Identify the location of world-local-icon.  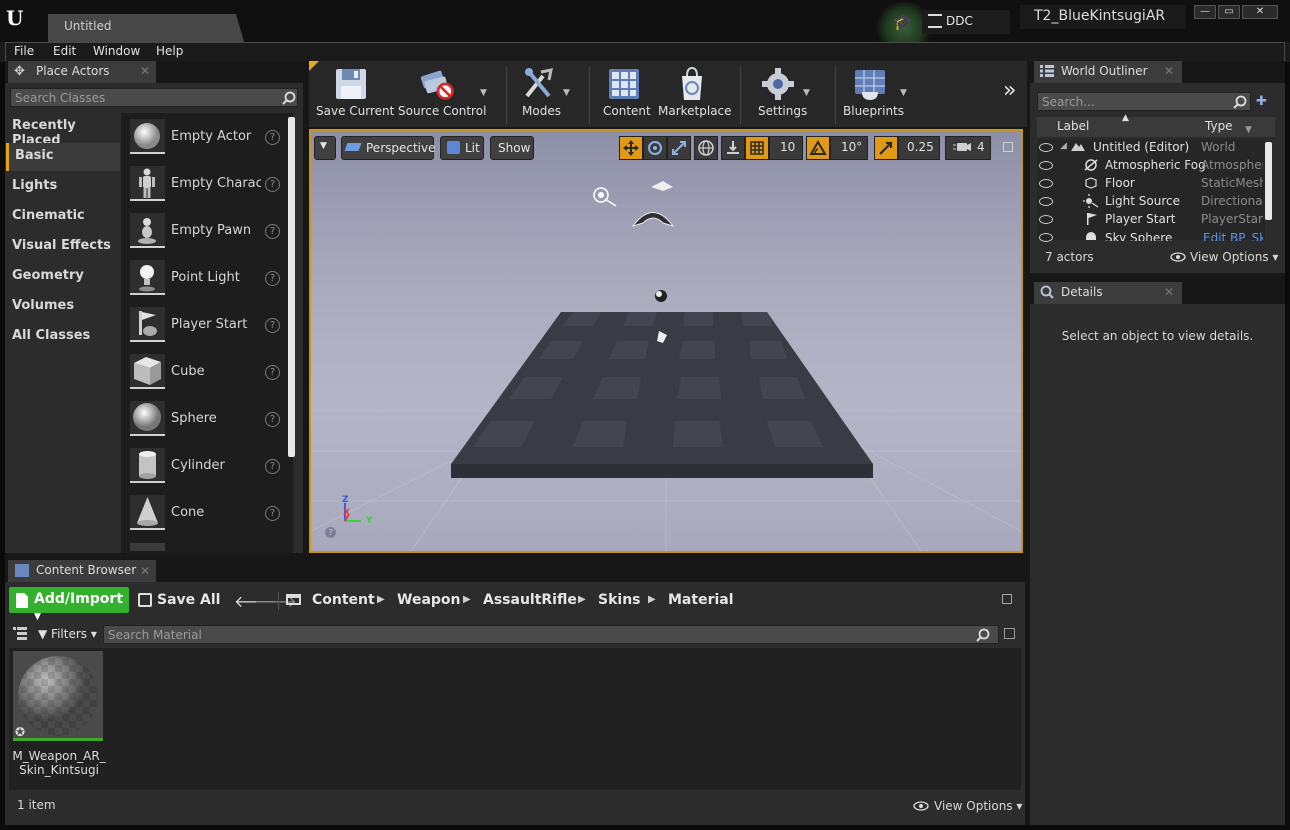
(706, 148).